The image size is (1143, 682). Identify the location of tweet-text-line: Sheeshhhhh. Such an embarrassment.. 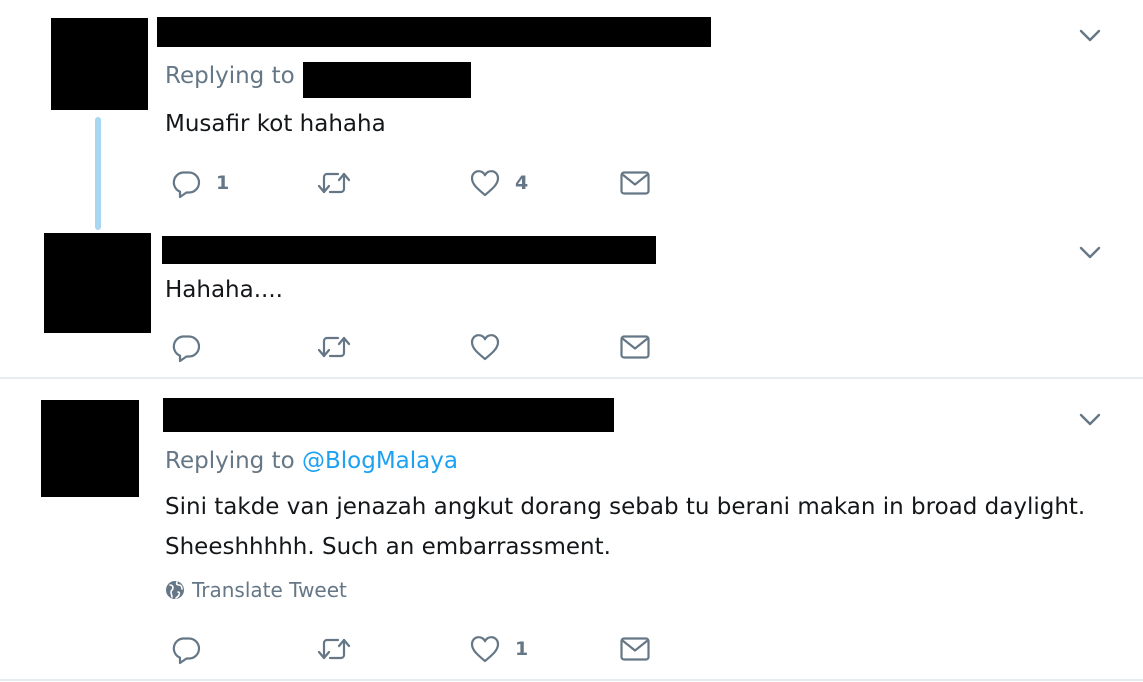
(388, 547).